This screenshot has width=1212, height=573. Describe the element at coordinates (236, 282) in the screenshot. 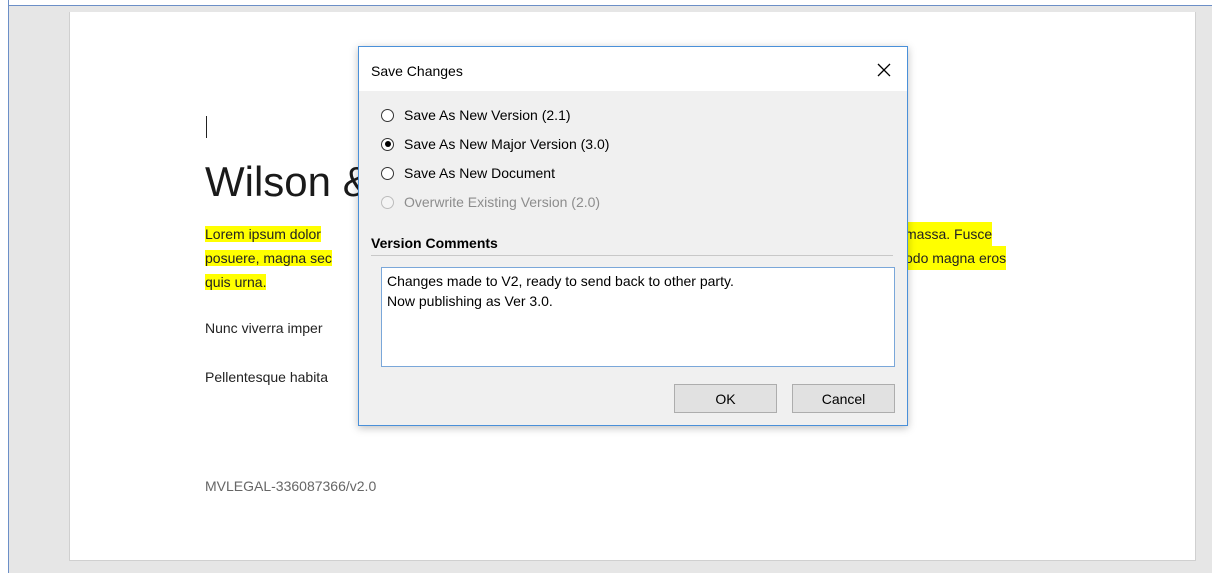

I see `paragraph-text: quis urna.` at that location.